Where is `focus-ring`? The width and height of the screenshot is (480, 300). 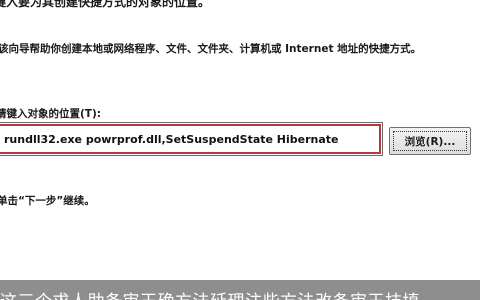
focus-ring is located at coordinates (430, 141).